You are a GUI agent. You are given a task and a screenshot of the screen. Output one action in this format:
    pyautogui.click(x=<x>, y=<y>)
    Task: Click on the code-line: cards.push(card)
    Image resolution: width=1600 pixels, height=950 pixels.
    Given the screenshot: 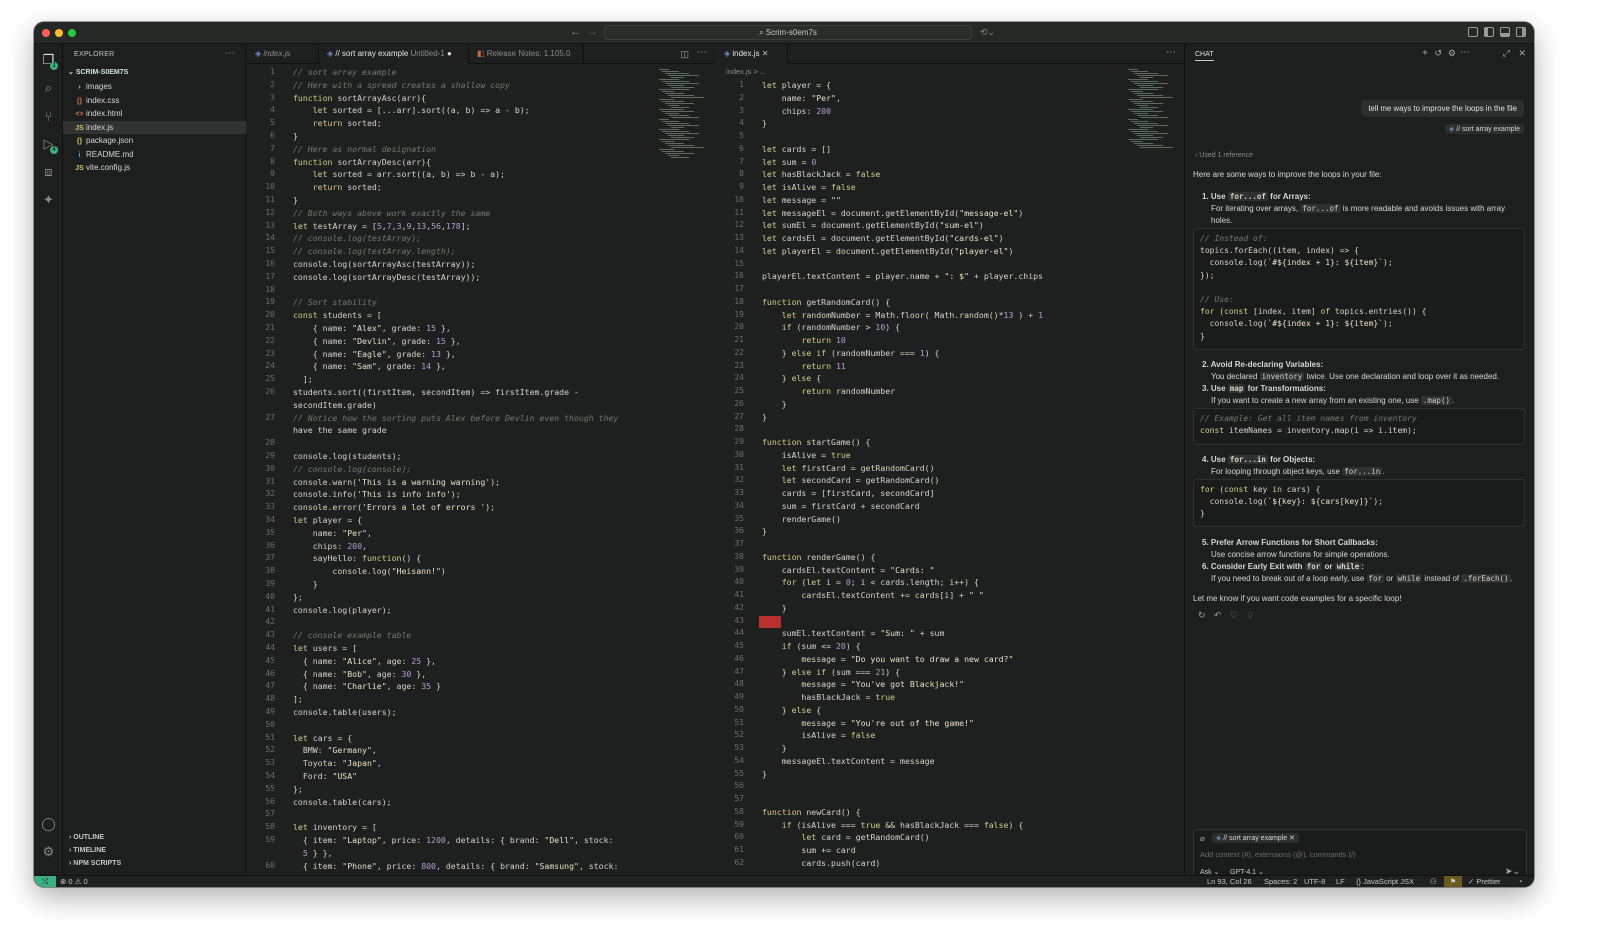 What is the action you would take?
    pyautogui.click(x=821, y=863)
    